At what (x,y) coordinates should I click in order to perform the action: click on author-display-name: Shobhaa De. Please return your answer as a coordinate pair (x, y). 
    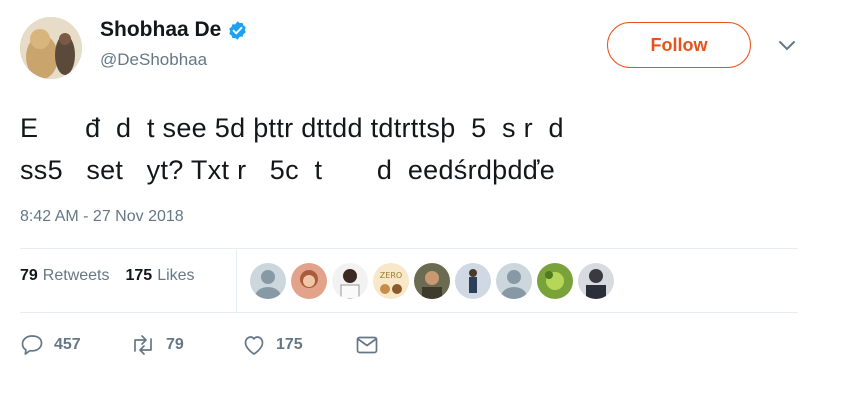
    Looking at the image, I should click on (160, 30).